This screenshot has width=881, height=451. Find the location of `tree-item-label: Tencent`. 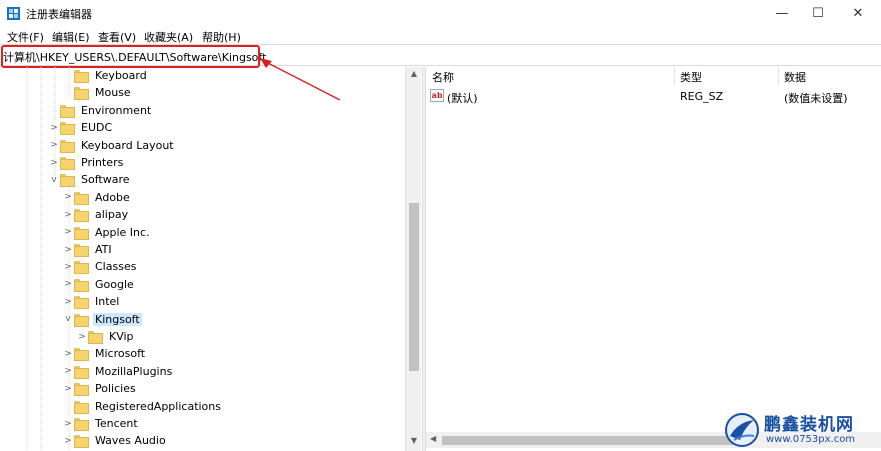

tree-item-label: Tencent is located at coordinates (116, 423).